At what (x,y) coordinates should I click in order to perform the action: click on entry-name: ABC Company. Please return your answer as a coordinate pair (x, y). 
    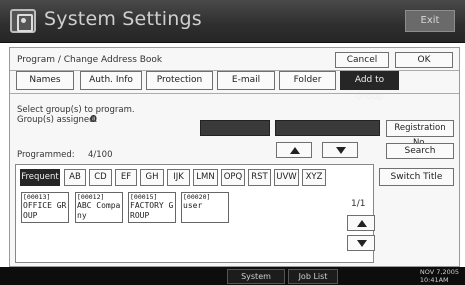
    Looking at the image, I should click on (99, 210).